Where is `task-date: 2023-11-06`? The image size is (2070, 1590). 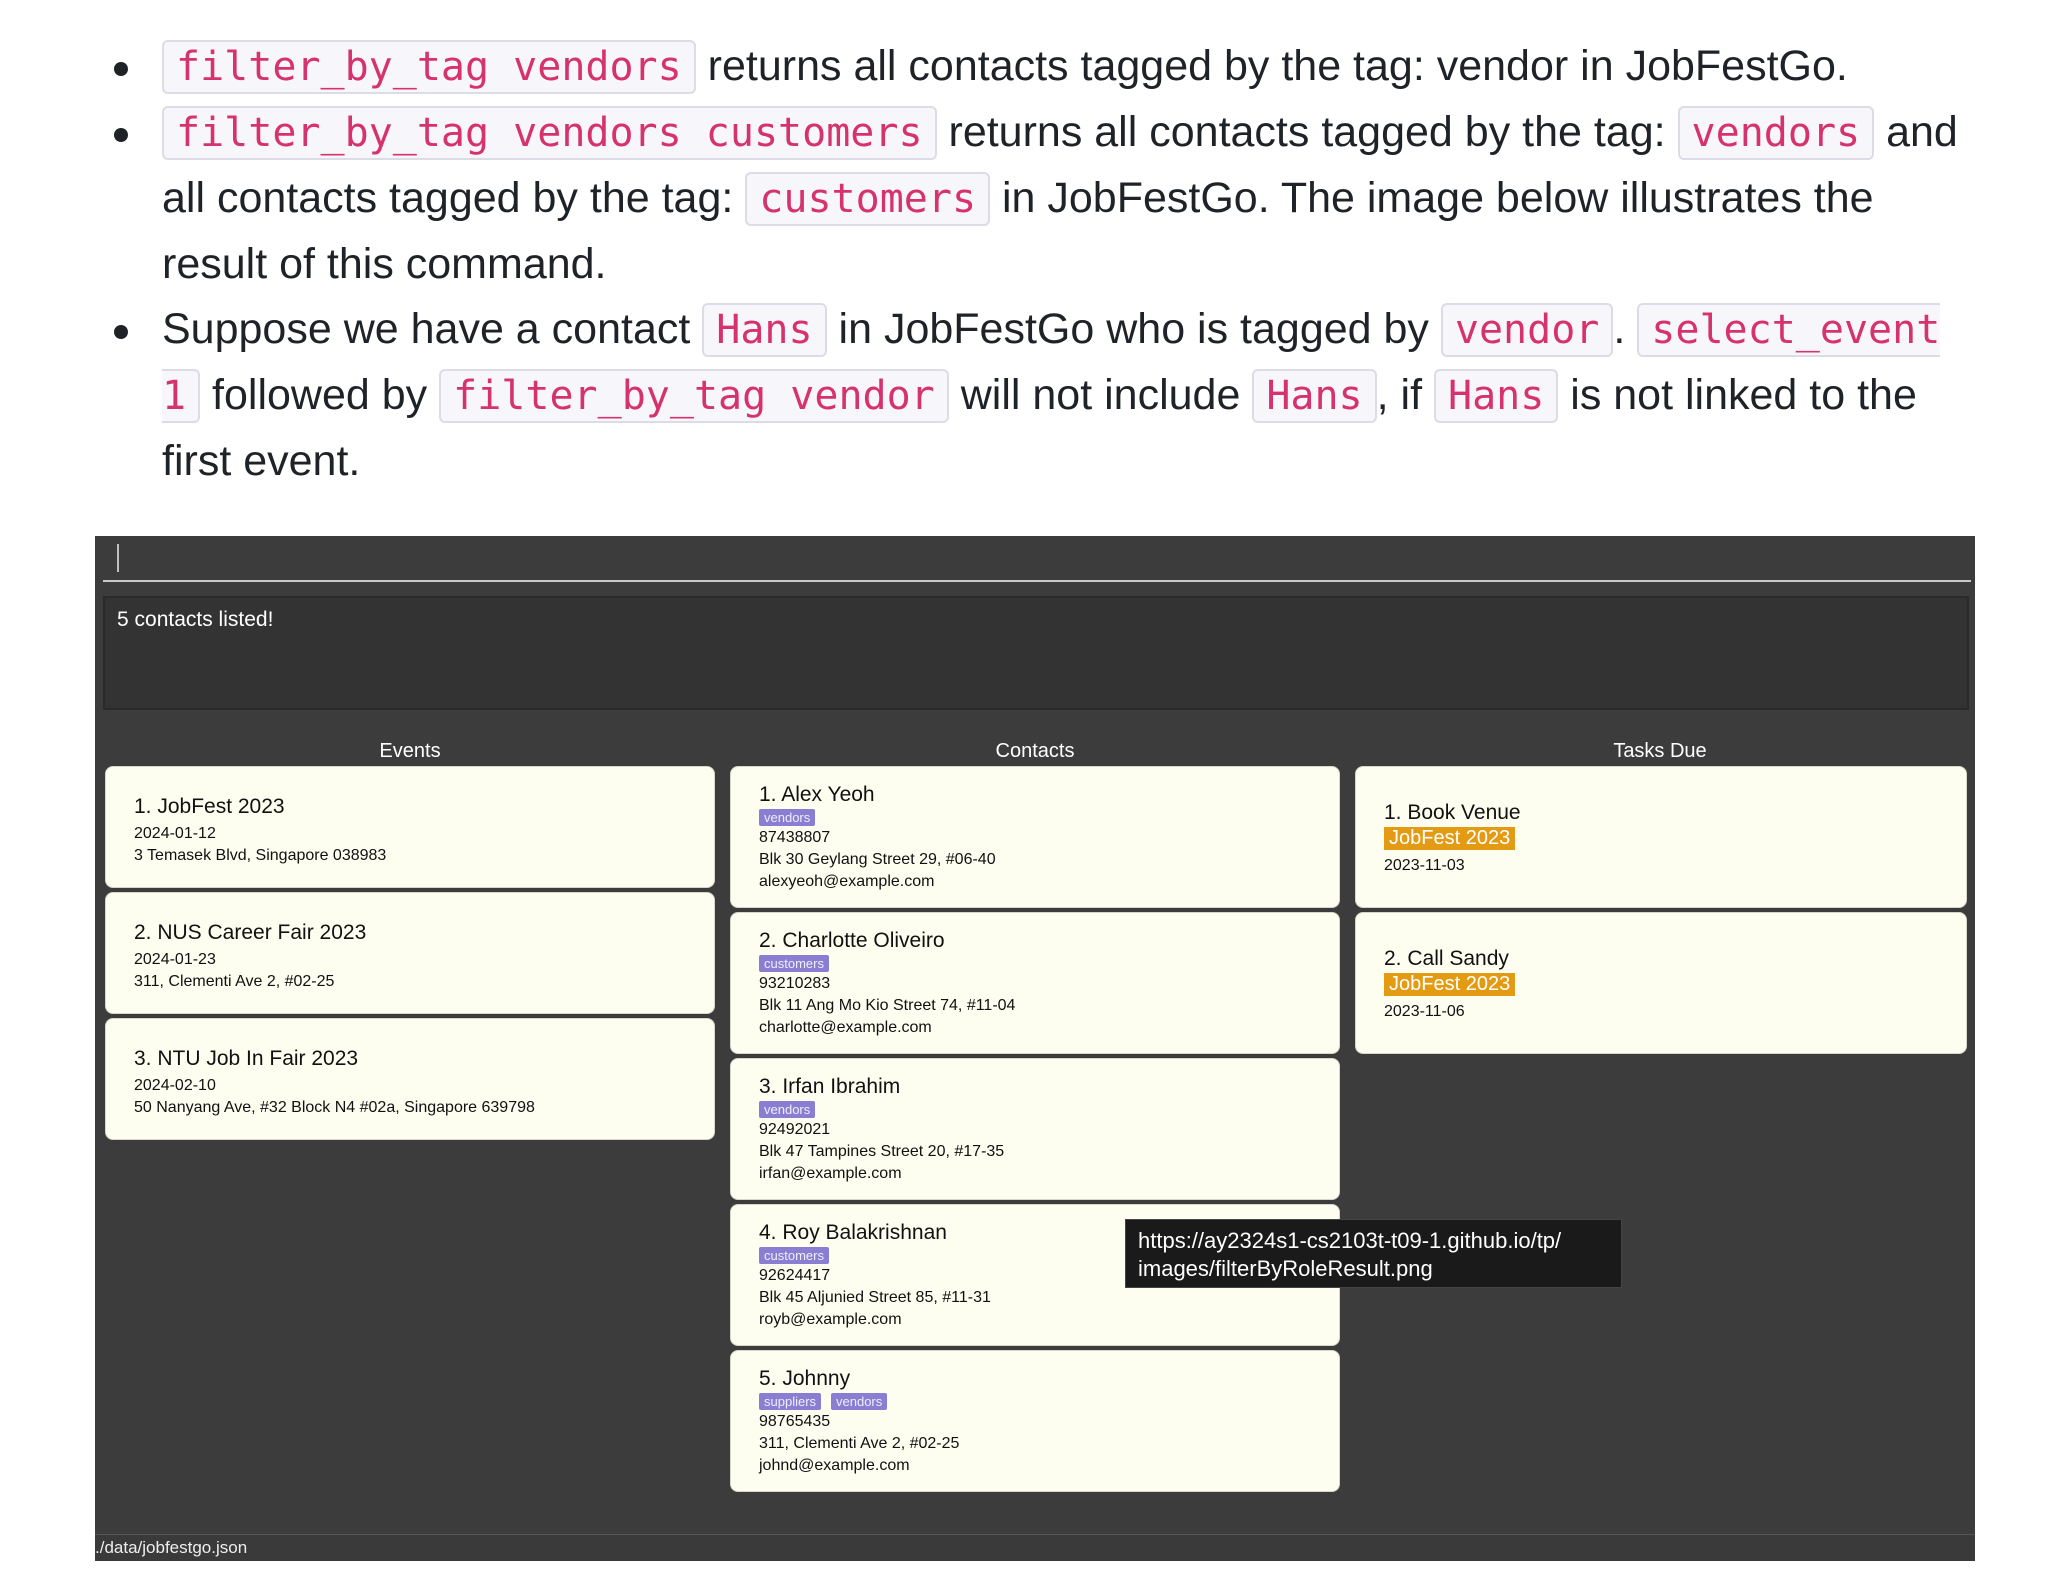 task-date: 2023-11-06 is located at coordinates (1424, 1011).